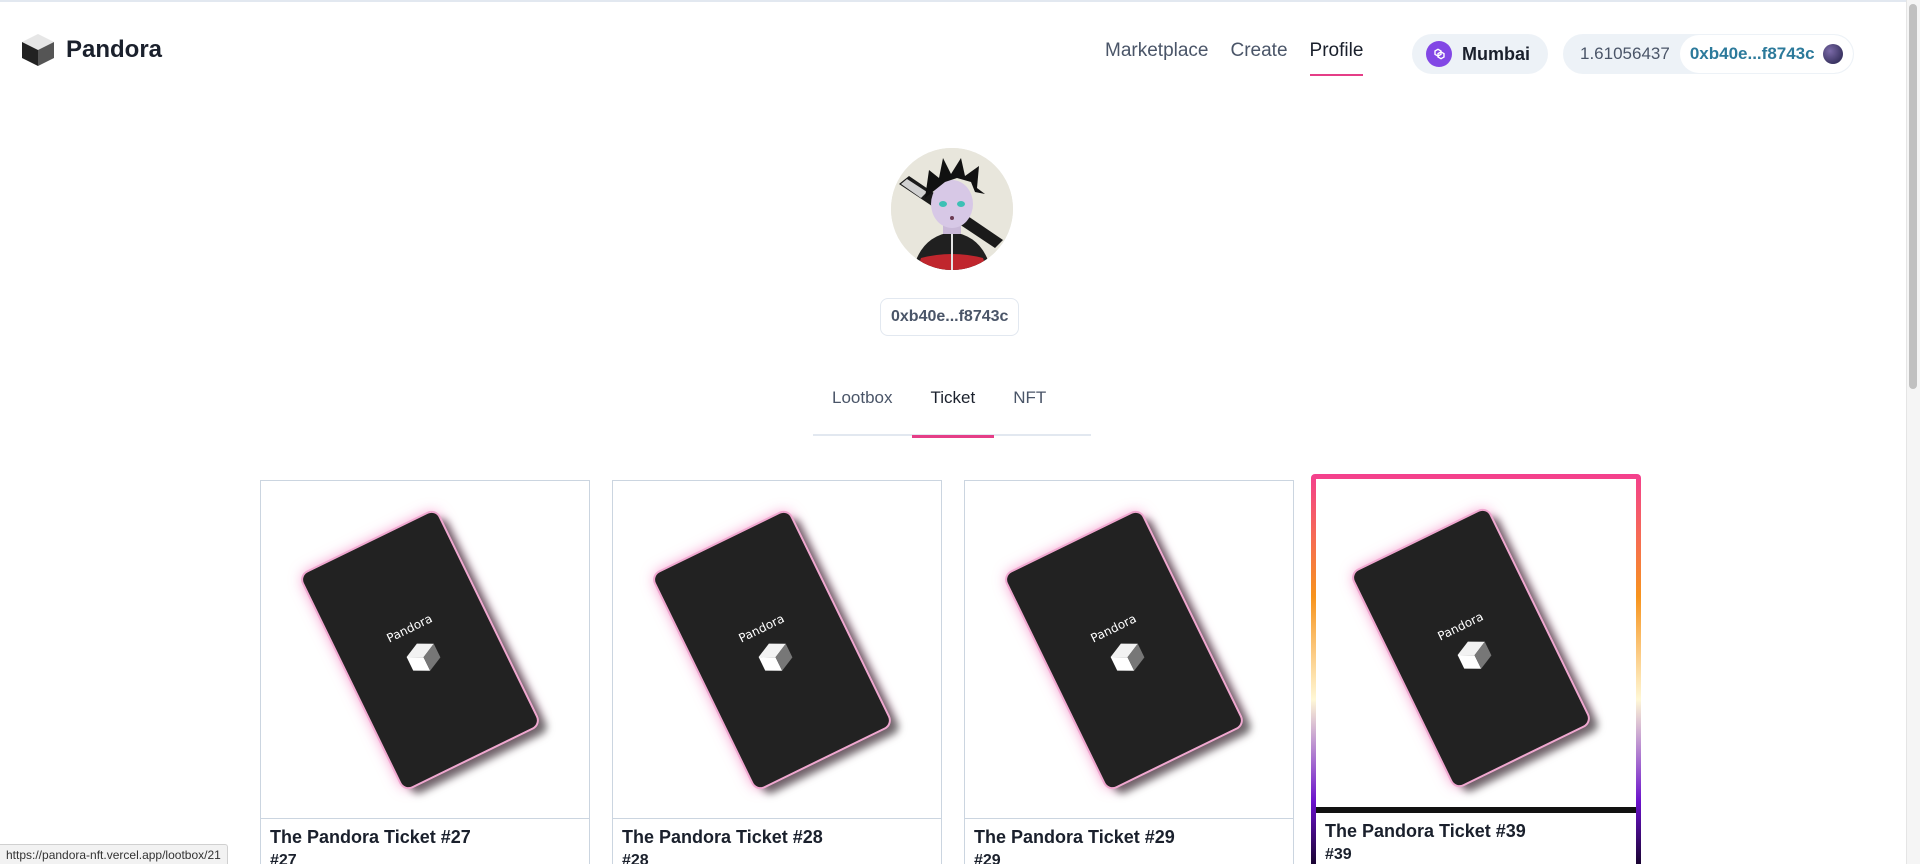 The width and height of the screenshot is (1920, 864). Describe the element at coordinates (114, 49) in the screenshot. I see `brand-name: Pandora` at that location.